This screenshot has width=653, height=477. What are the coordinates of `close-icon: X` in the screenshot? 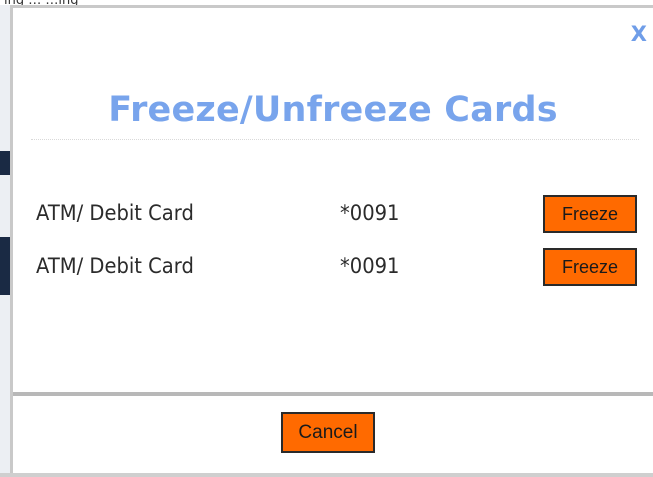 It's located at (639, 34).